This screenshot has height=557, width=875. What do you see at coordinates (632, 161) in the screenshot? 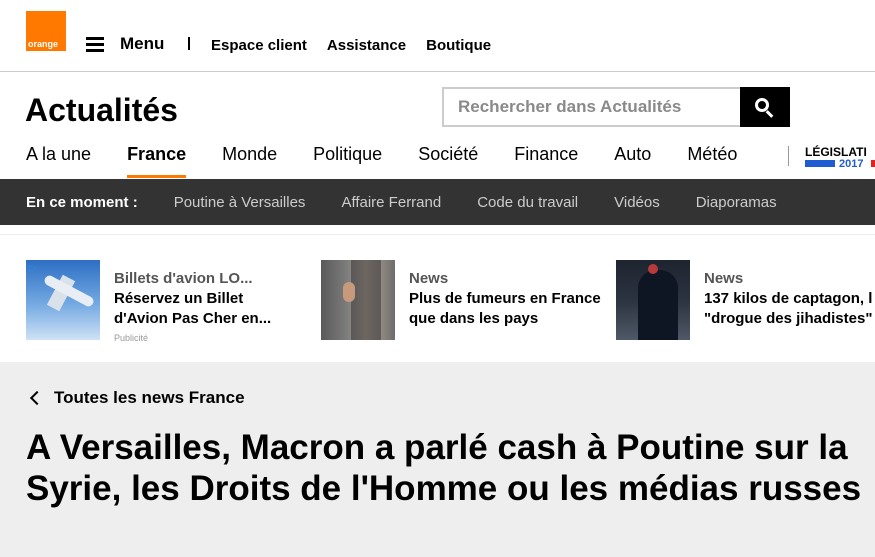
I see `nav-auto: Auto` at bounding box center [632, 161].